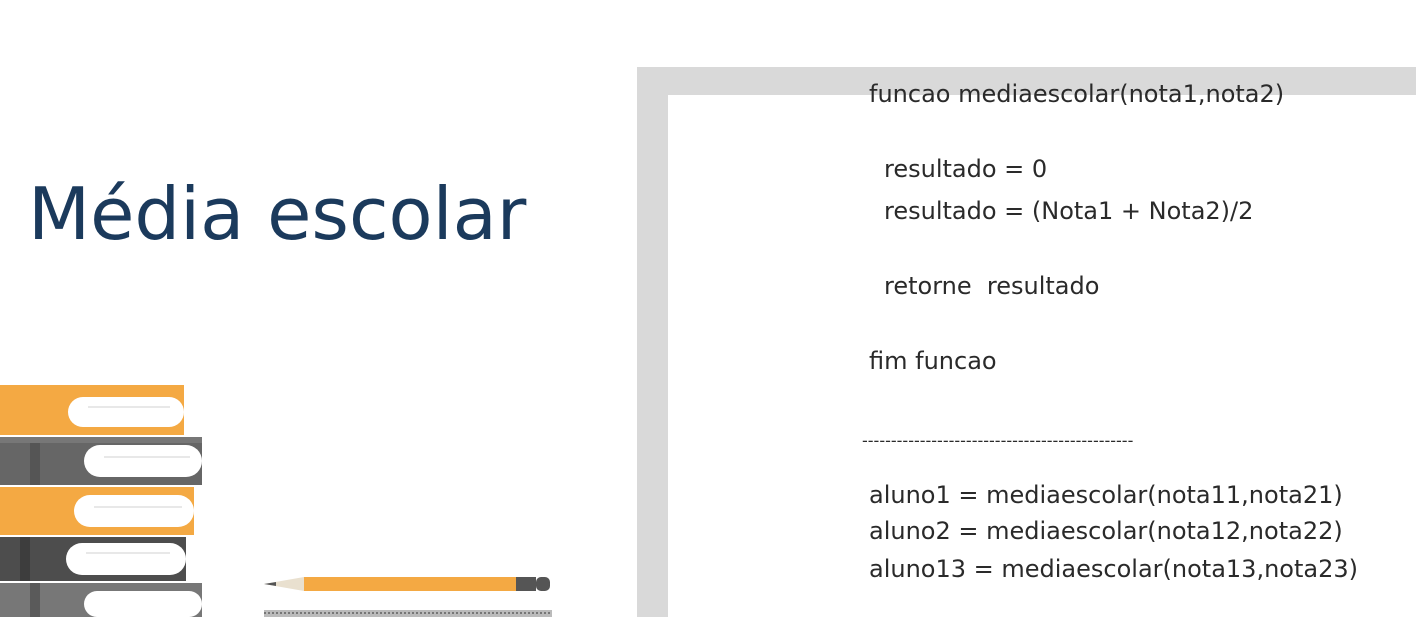  What do you see at coordinates (966, 169) in the screenshot?
I see `code-line-init: resultado = 0` at bounding box center [966, 169].